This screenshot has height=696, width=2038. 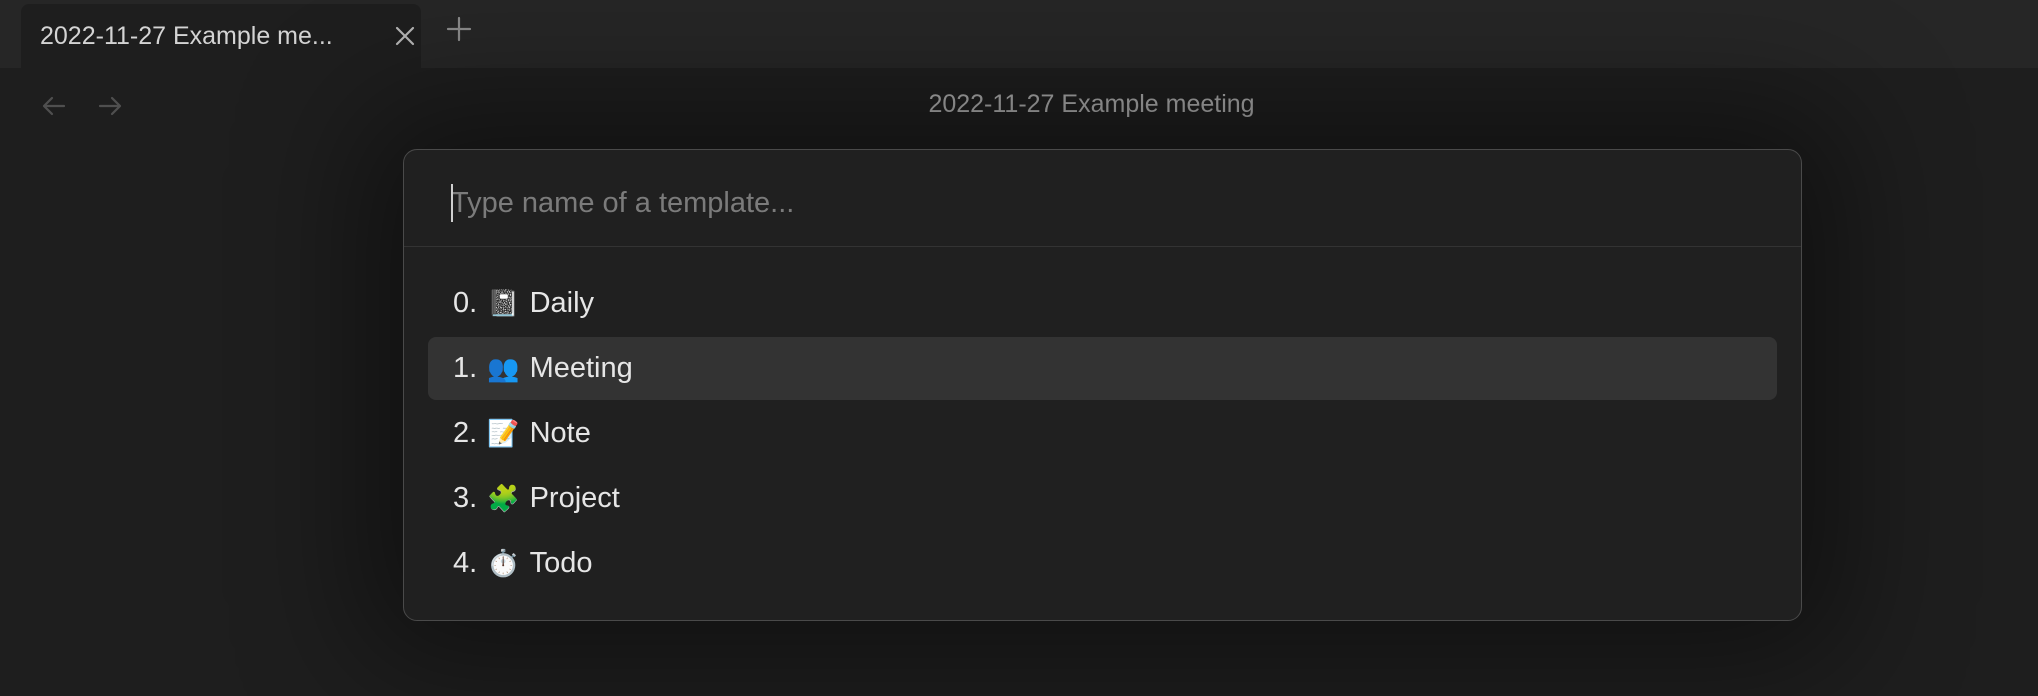 What do you see at coordinates (465, 368) in the screenshot?
I see `suggestion-number: 1.` at bounding box center [465, 368].